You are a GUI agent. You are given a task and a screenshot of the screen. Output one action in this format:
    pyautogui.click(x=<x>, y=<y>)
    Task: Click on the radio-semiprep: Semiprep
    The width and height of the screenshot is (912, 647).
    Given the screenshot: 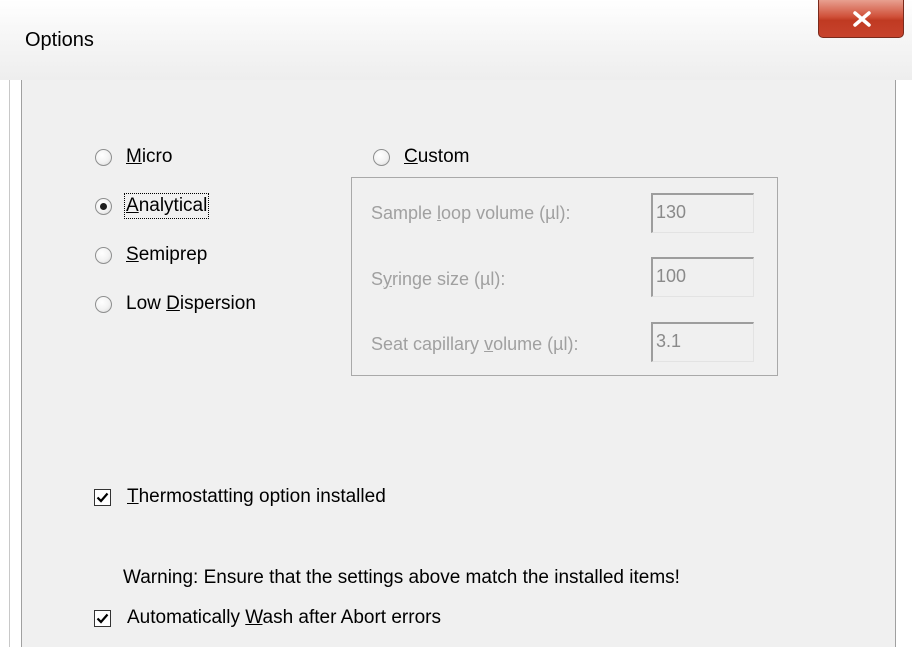 What is the action you would take?
    pyautogui.click(x=151, y=255)
    